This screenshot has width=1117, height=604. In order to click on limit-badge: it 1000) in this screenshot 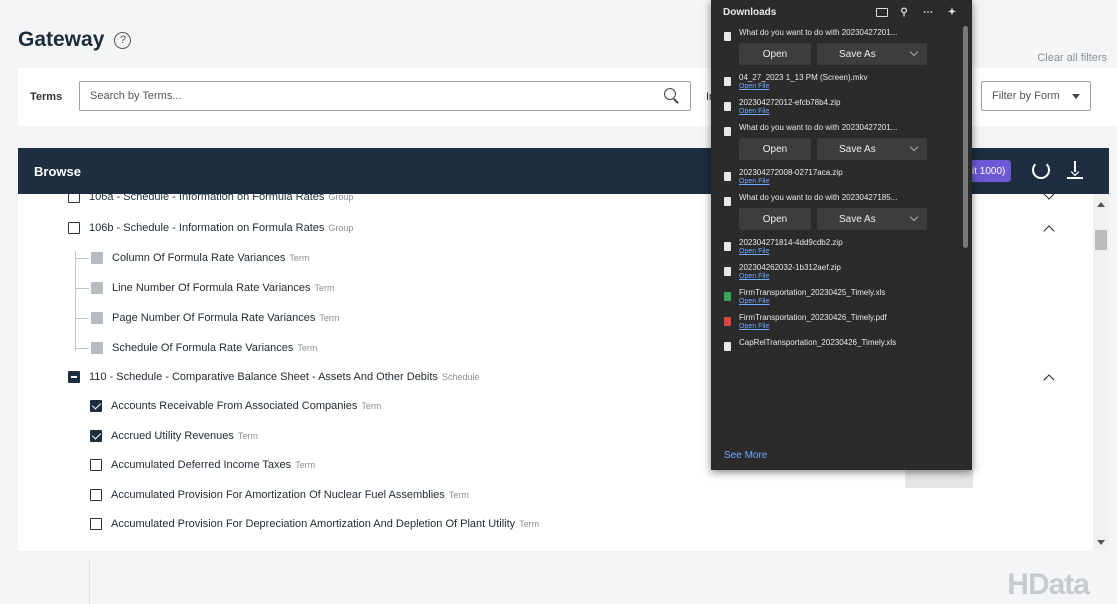, I will do `click(989, 171)`.